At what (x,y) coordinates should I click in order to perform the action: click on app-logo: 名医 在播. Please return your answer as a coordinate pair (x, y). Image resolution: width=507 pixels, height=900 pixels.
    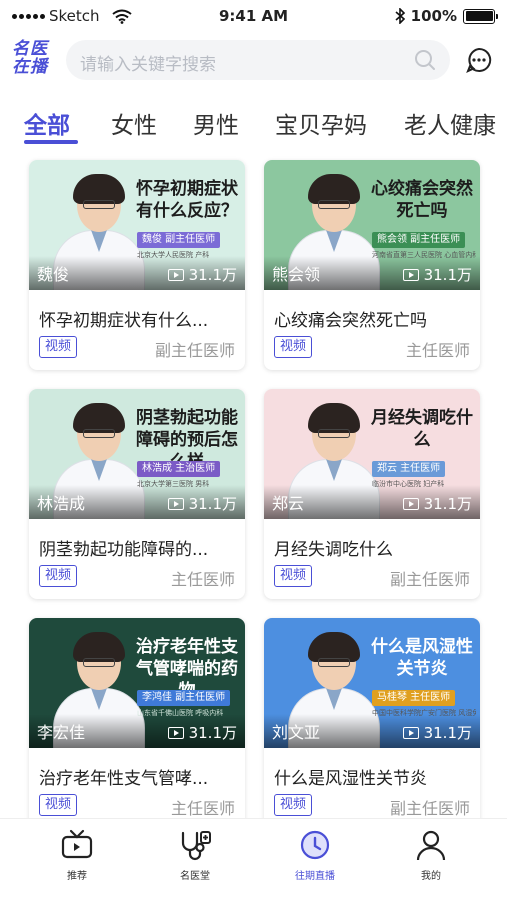
    Looking at the image, I should click on (34, 58).